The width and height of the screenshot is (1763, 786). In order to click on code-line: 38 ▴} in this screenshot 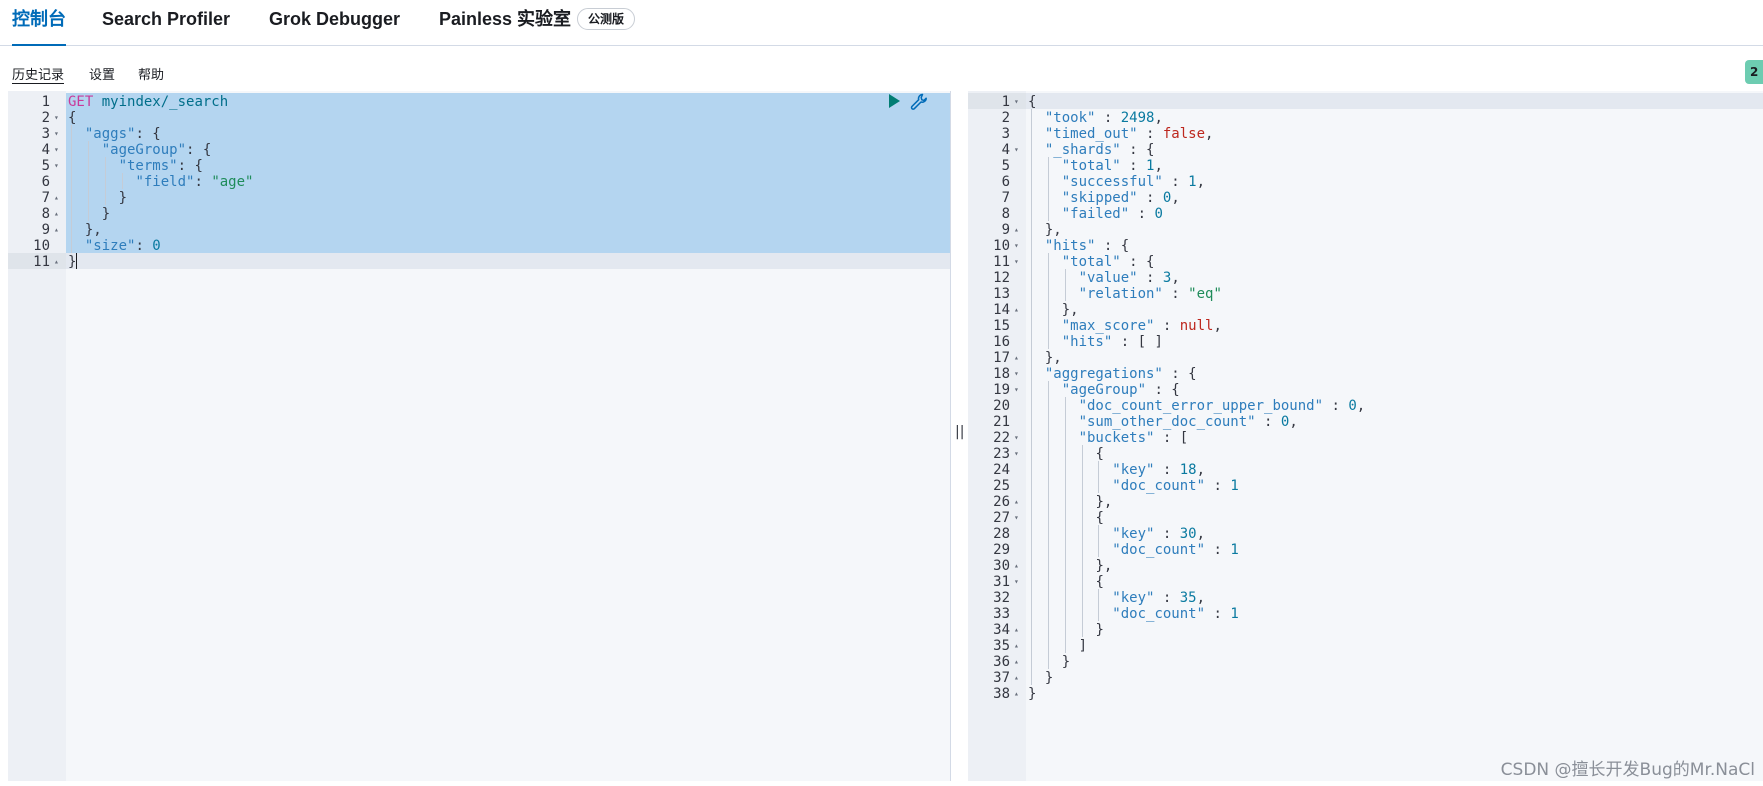, I will do `click(1365, 694)`.